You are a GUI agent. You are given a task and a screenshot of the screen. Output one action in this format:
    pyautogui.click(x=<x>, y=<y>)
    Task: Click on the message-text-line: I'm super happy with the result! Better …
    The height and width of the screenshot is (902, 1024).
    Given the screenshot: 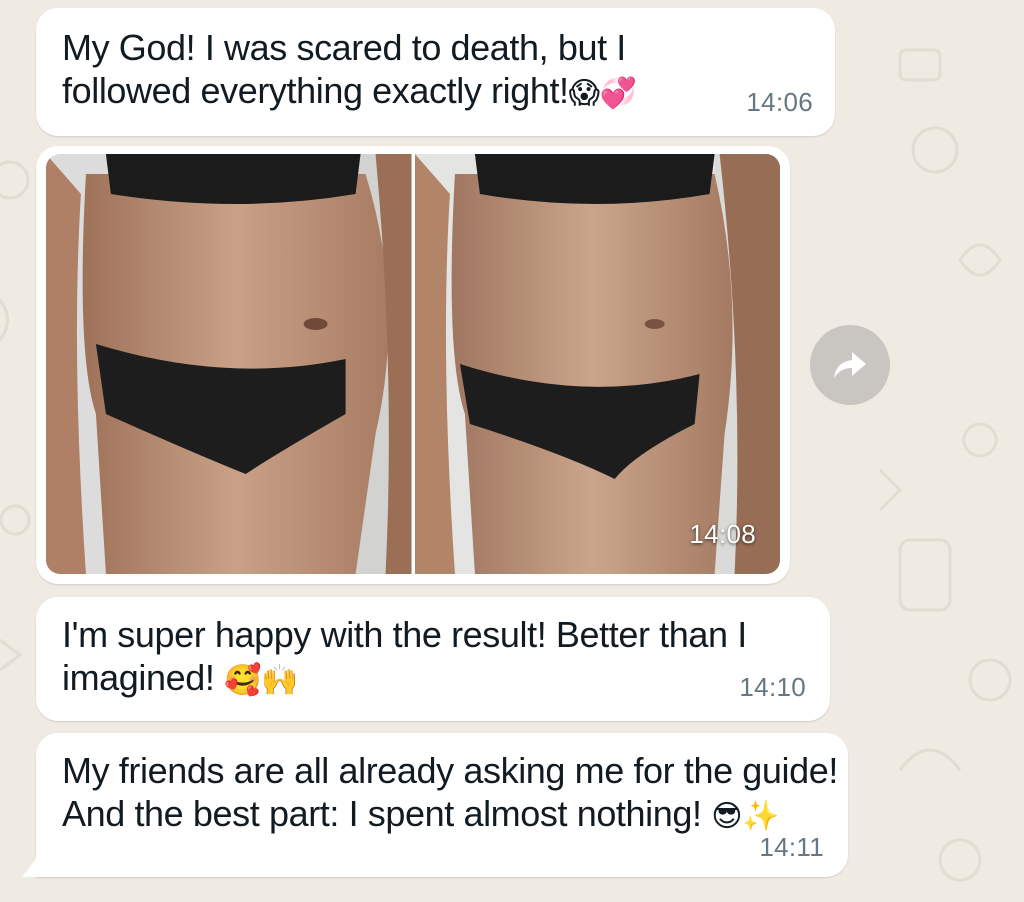 What is the action you would take?
    pyautogui.click(x=404, y=634)
    